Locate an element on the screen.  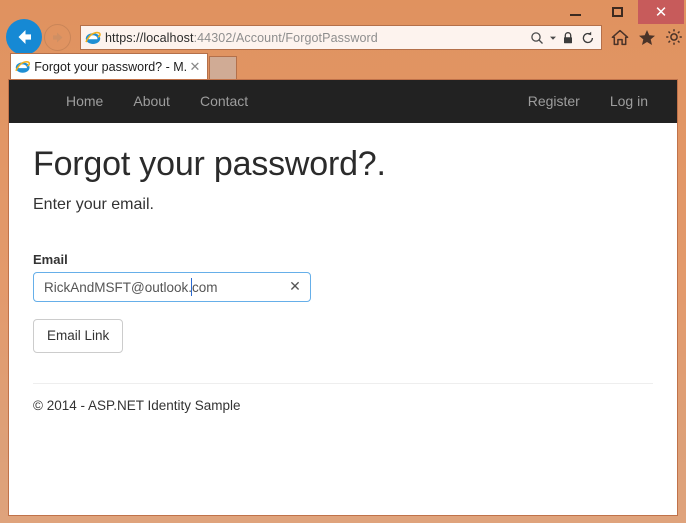
maximize-button is located at coordinates (617, 12).